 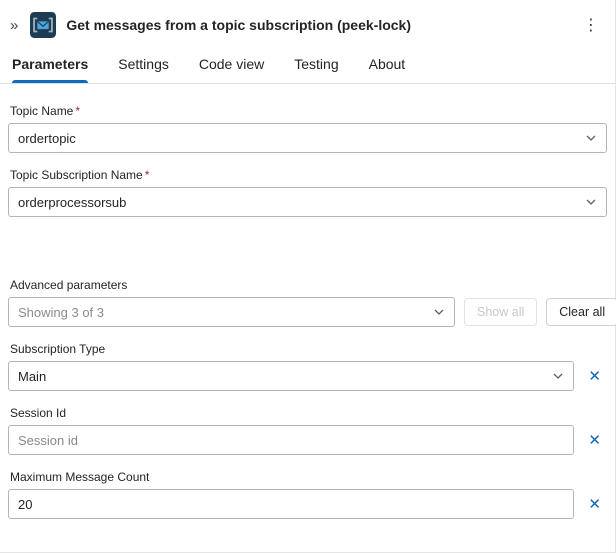 I want to click on service-bus-icon, so click(x=43, y=25).